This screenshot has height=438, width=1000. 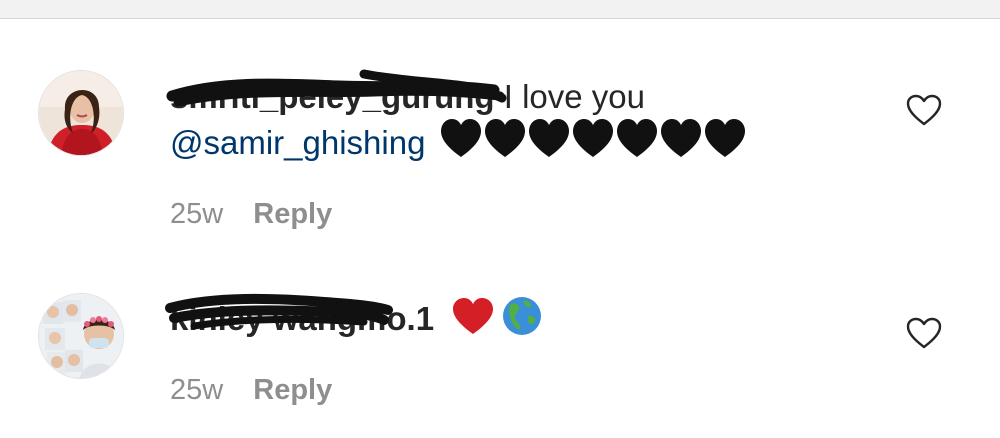 I want to click on mention-link: @samir_ghishing, so click(x=297, y=142).